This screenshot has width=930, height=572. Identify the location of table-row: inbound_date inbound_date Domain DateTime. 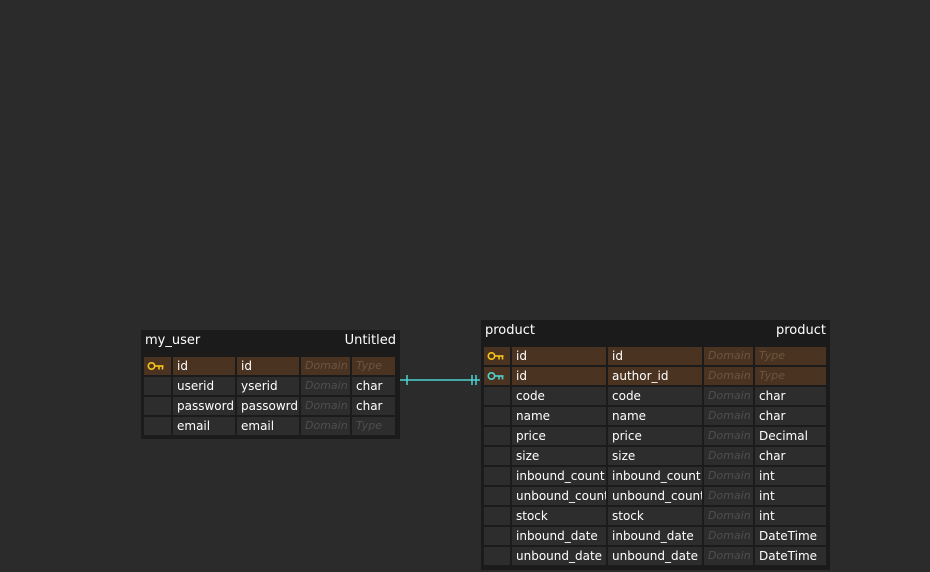
(655, 536).